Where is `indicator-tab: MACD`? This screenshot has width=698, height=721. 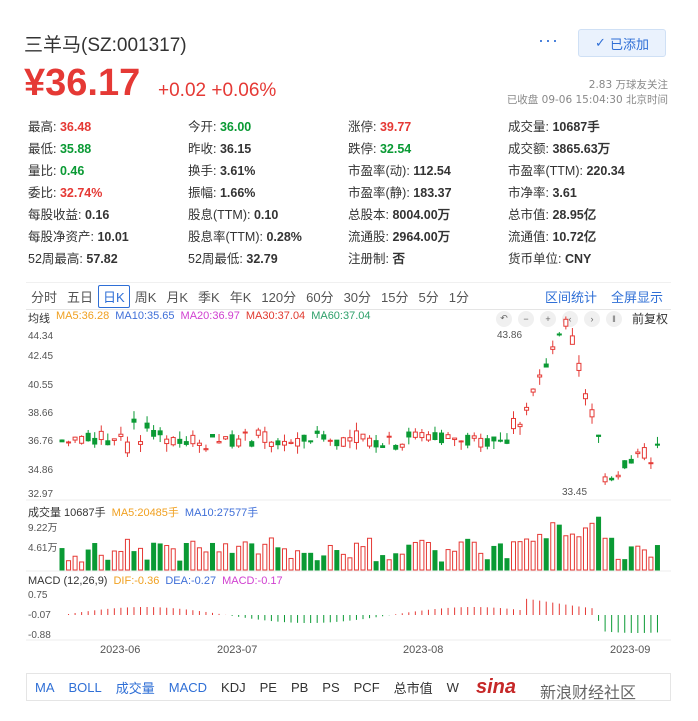
indicator-tab: MACD is located at coordinates (188, 687).